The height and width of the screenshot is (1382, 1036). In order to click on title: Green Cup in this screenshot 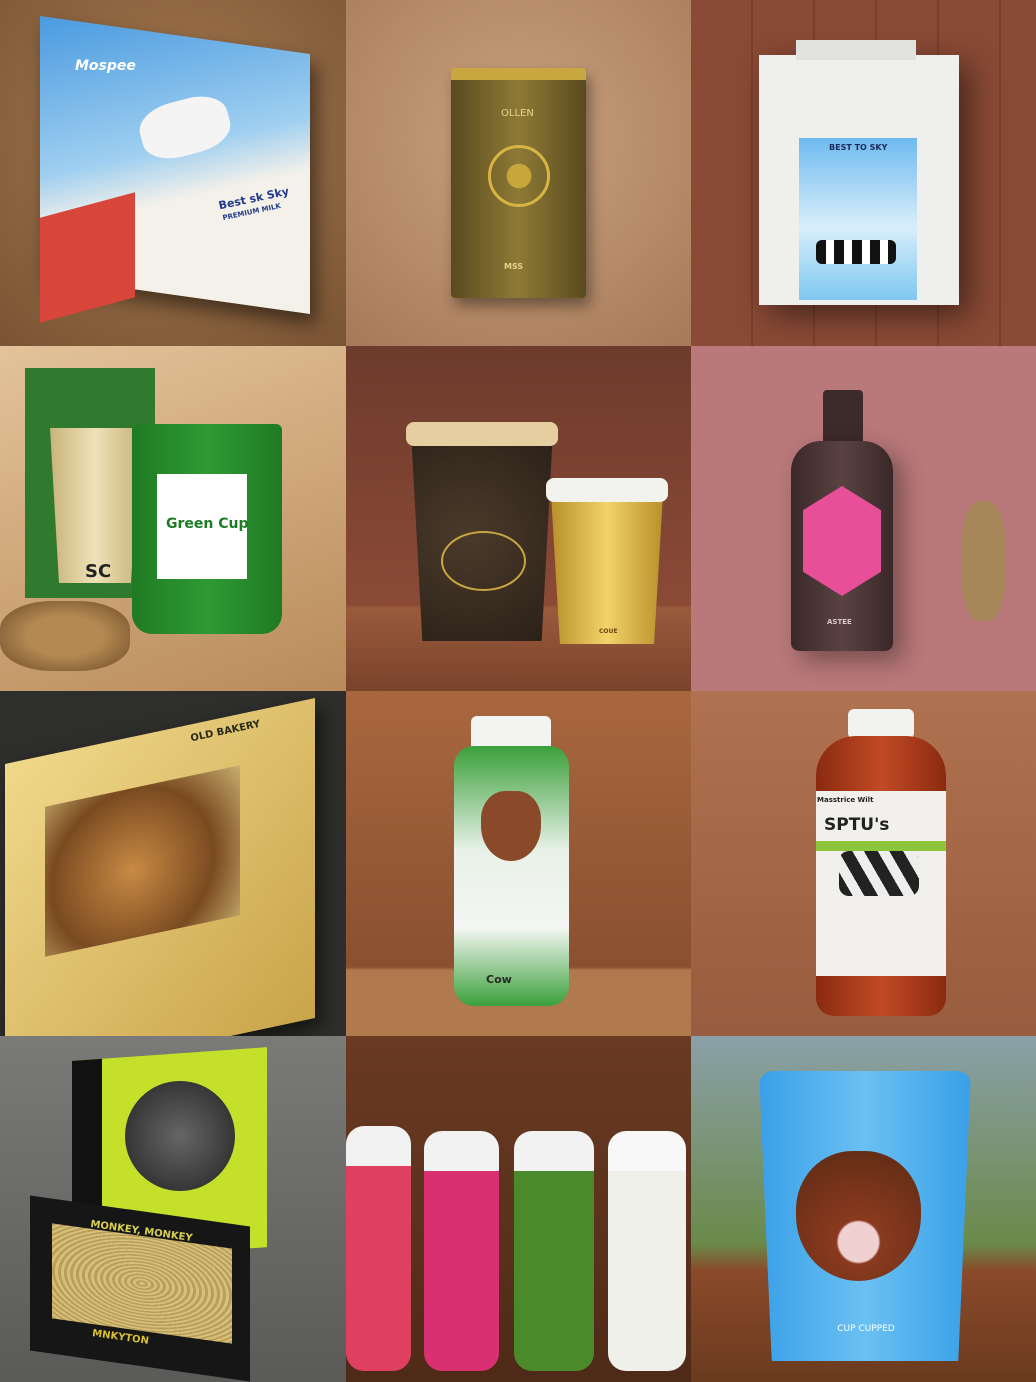, I will do `click(207, 524)`.